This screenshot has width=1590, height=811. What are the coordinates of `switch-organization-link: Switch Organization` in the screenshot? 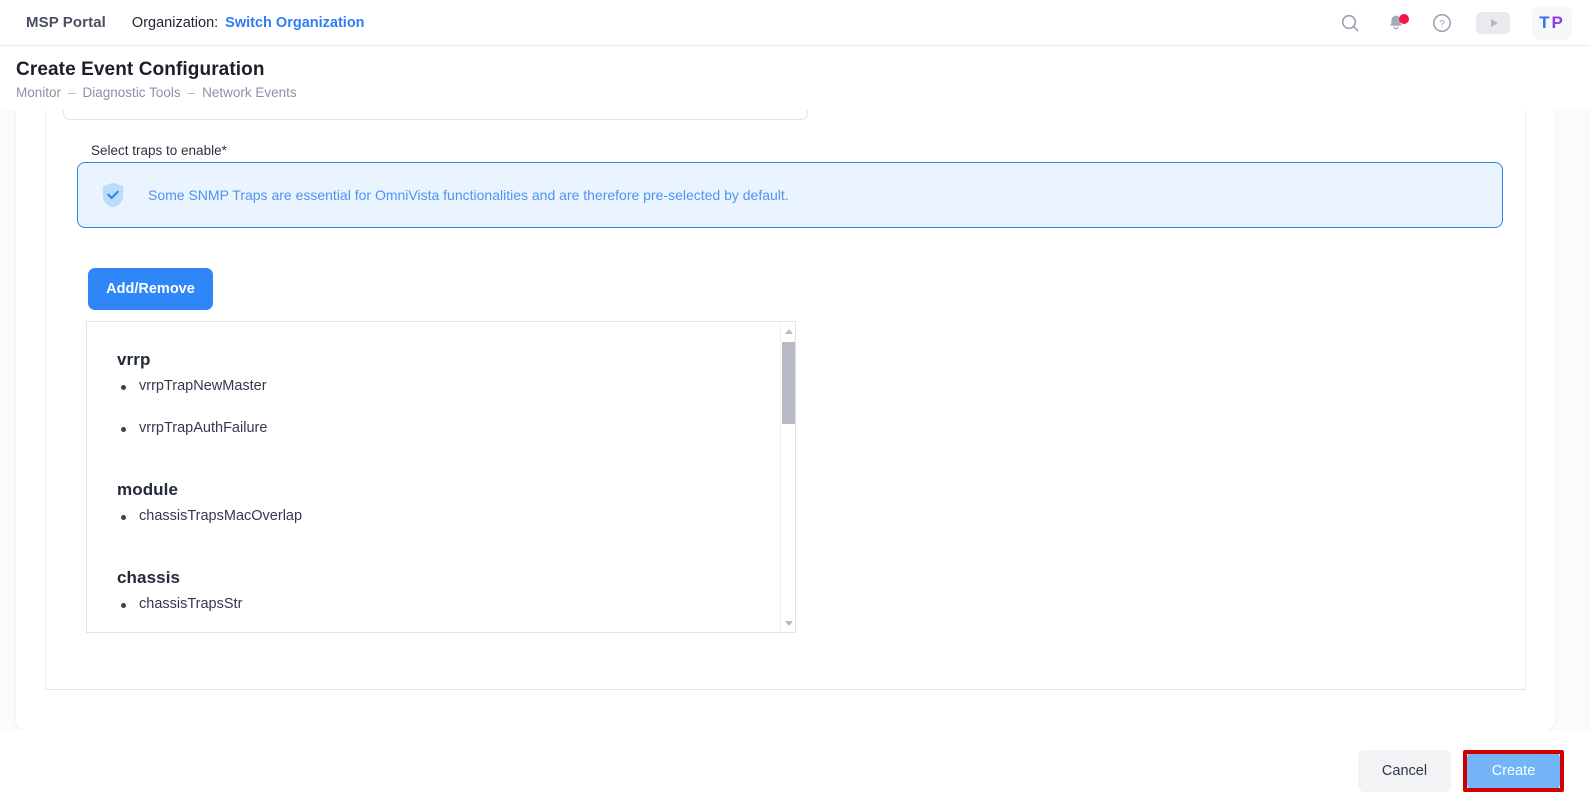 It's located at (294, 23).